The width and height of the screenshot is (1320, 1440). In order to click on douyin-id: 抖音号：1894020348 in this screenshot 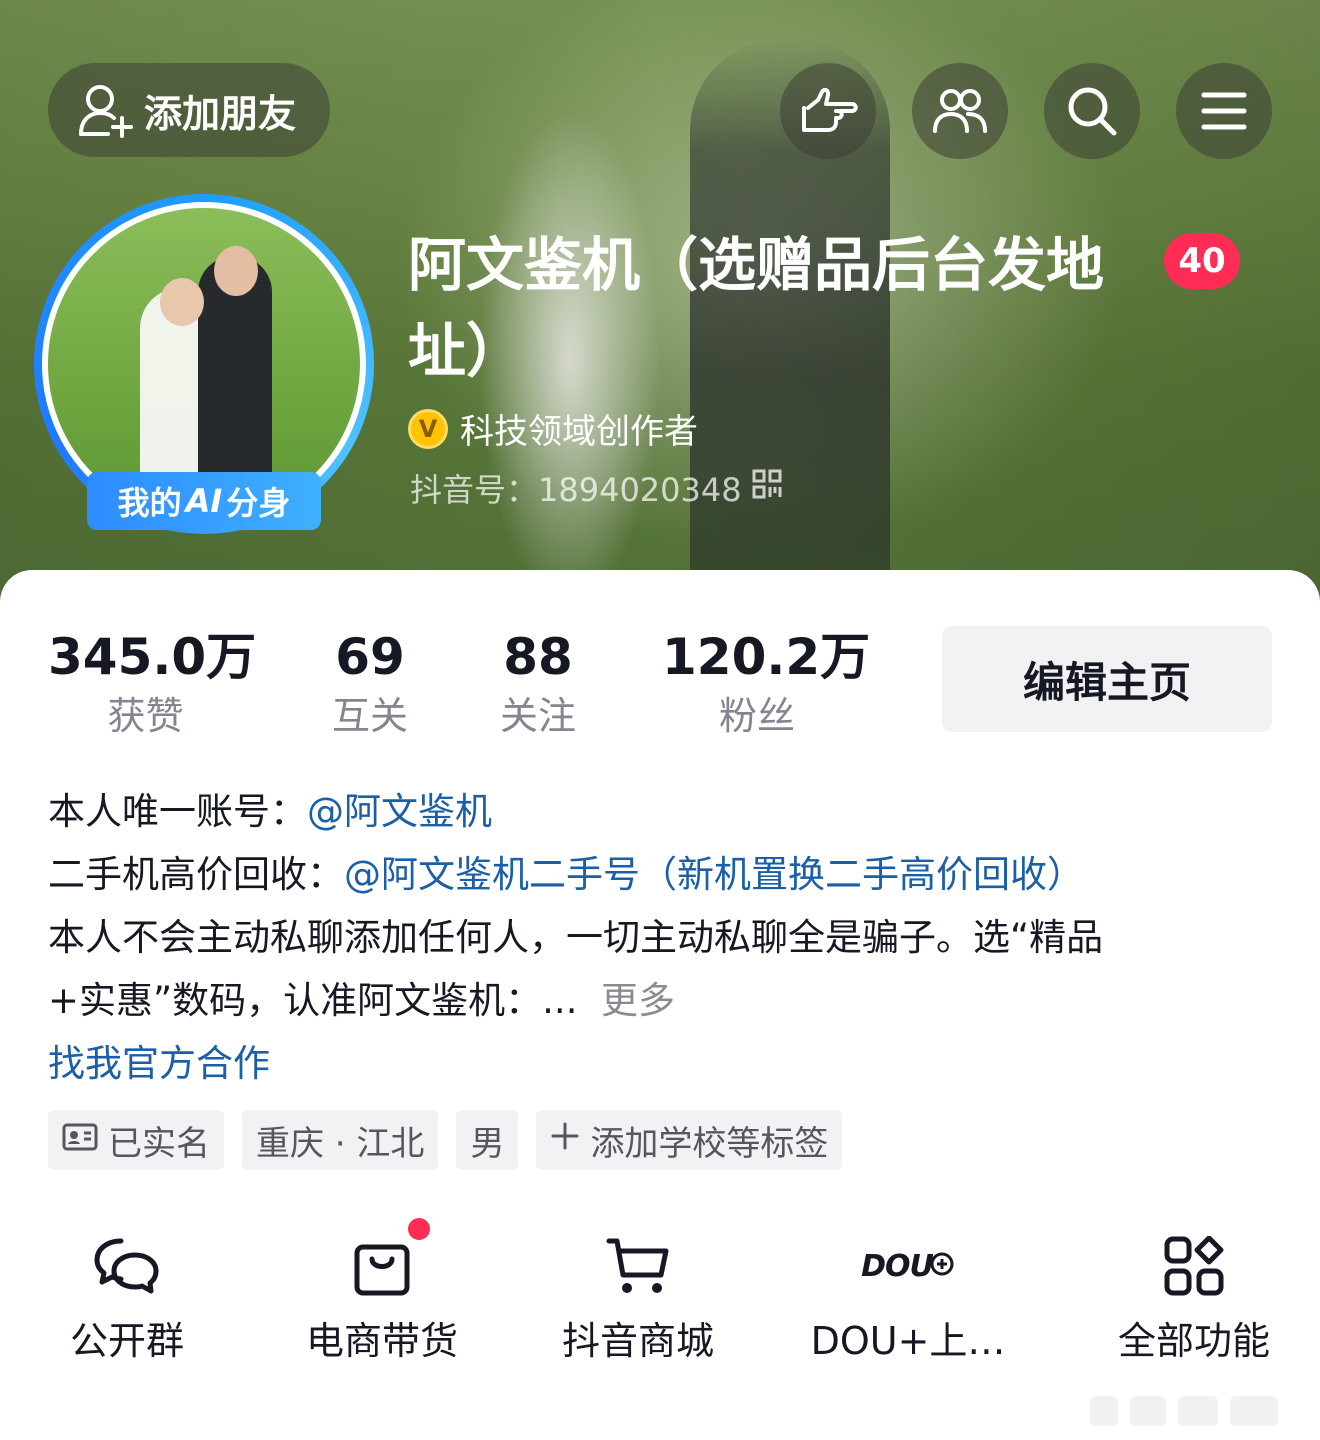, I will do `click(596, 488)`.